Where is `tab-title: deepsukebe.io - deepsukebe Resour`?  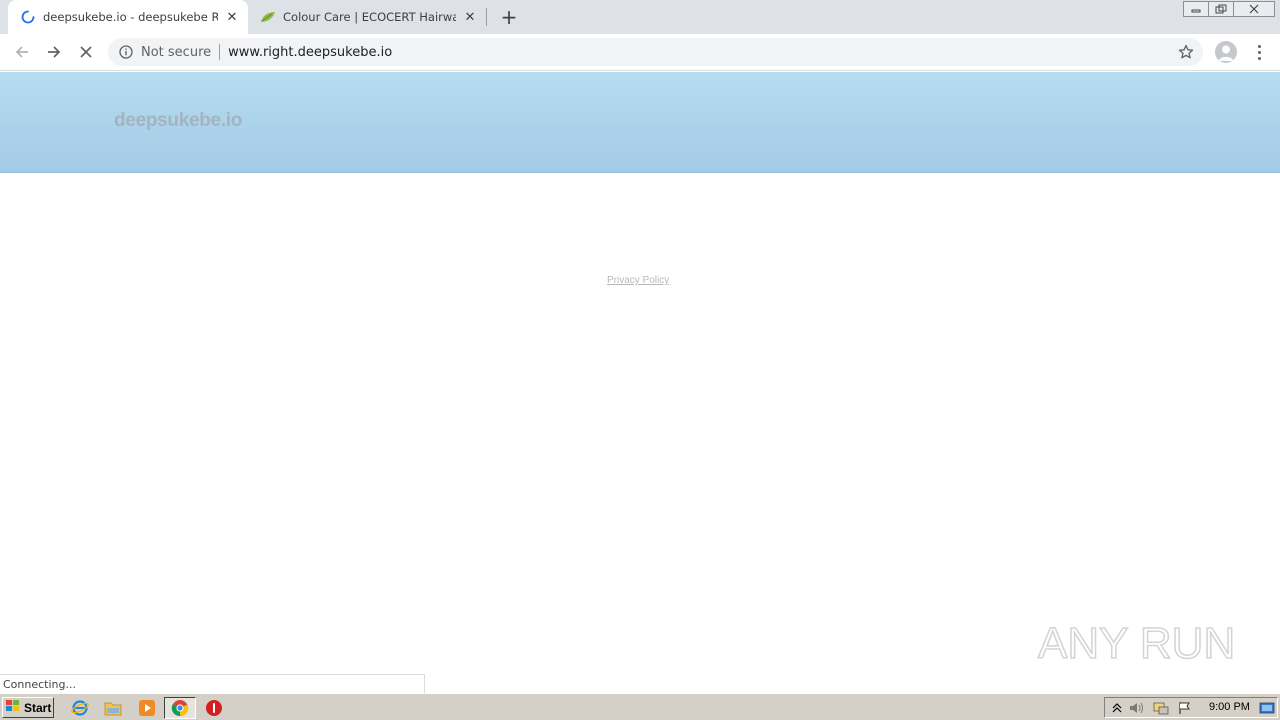 tab-title: deepsukebe.io - deepsukebe Resour is located at coordinates (130, 17).